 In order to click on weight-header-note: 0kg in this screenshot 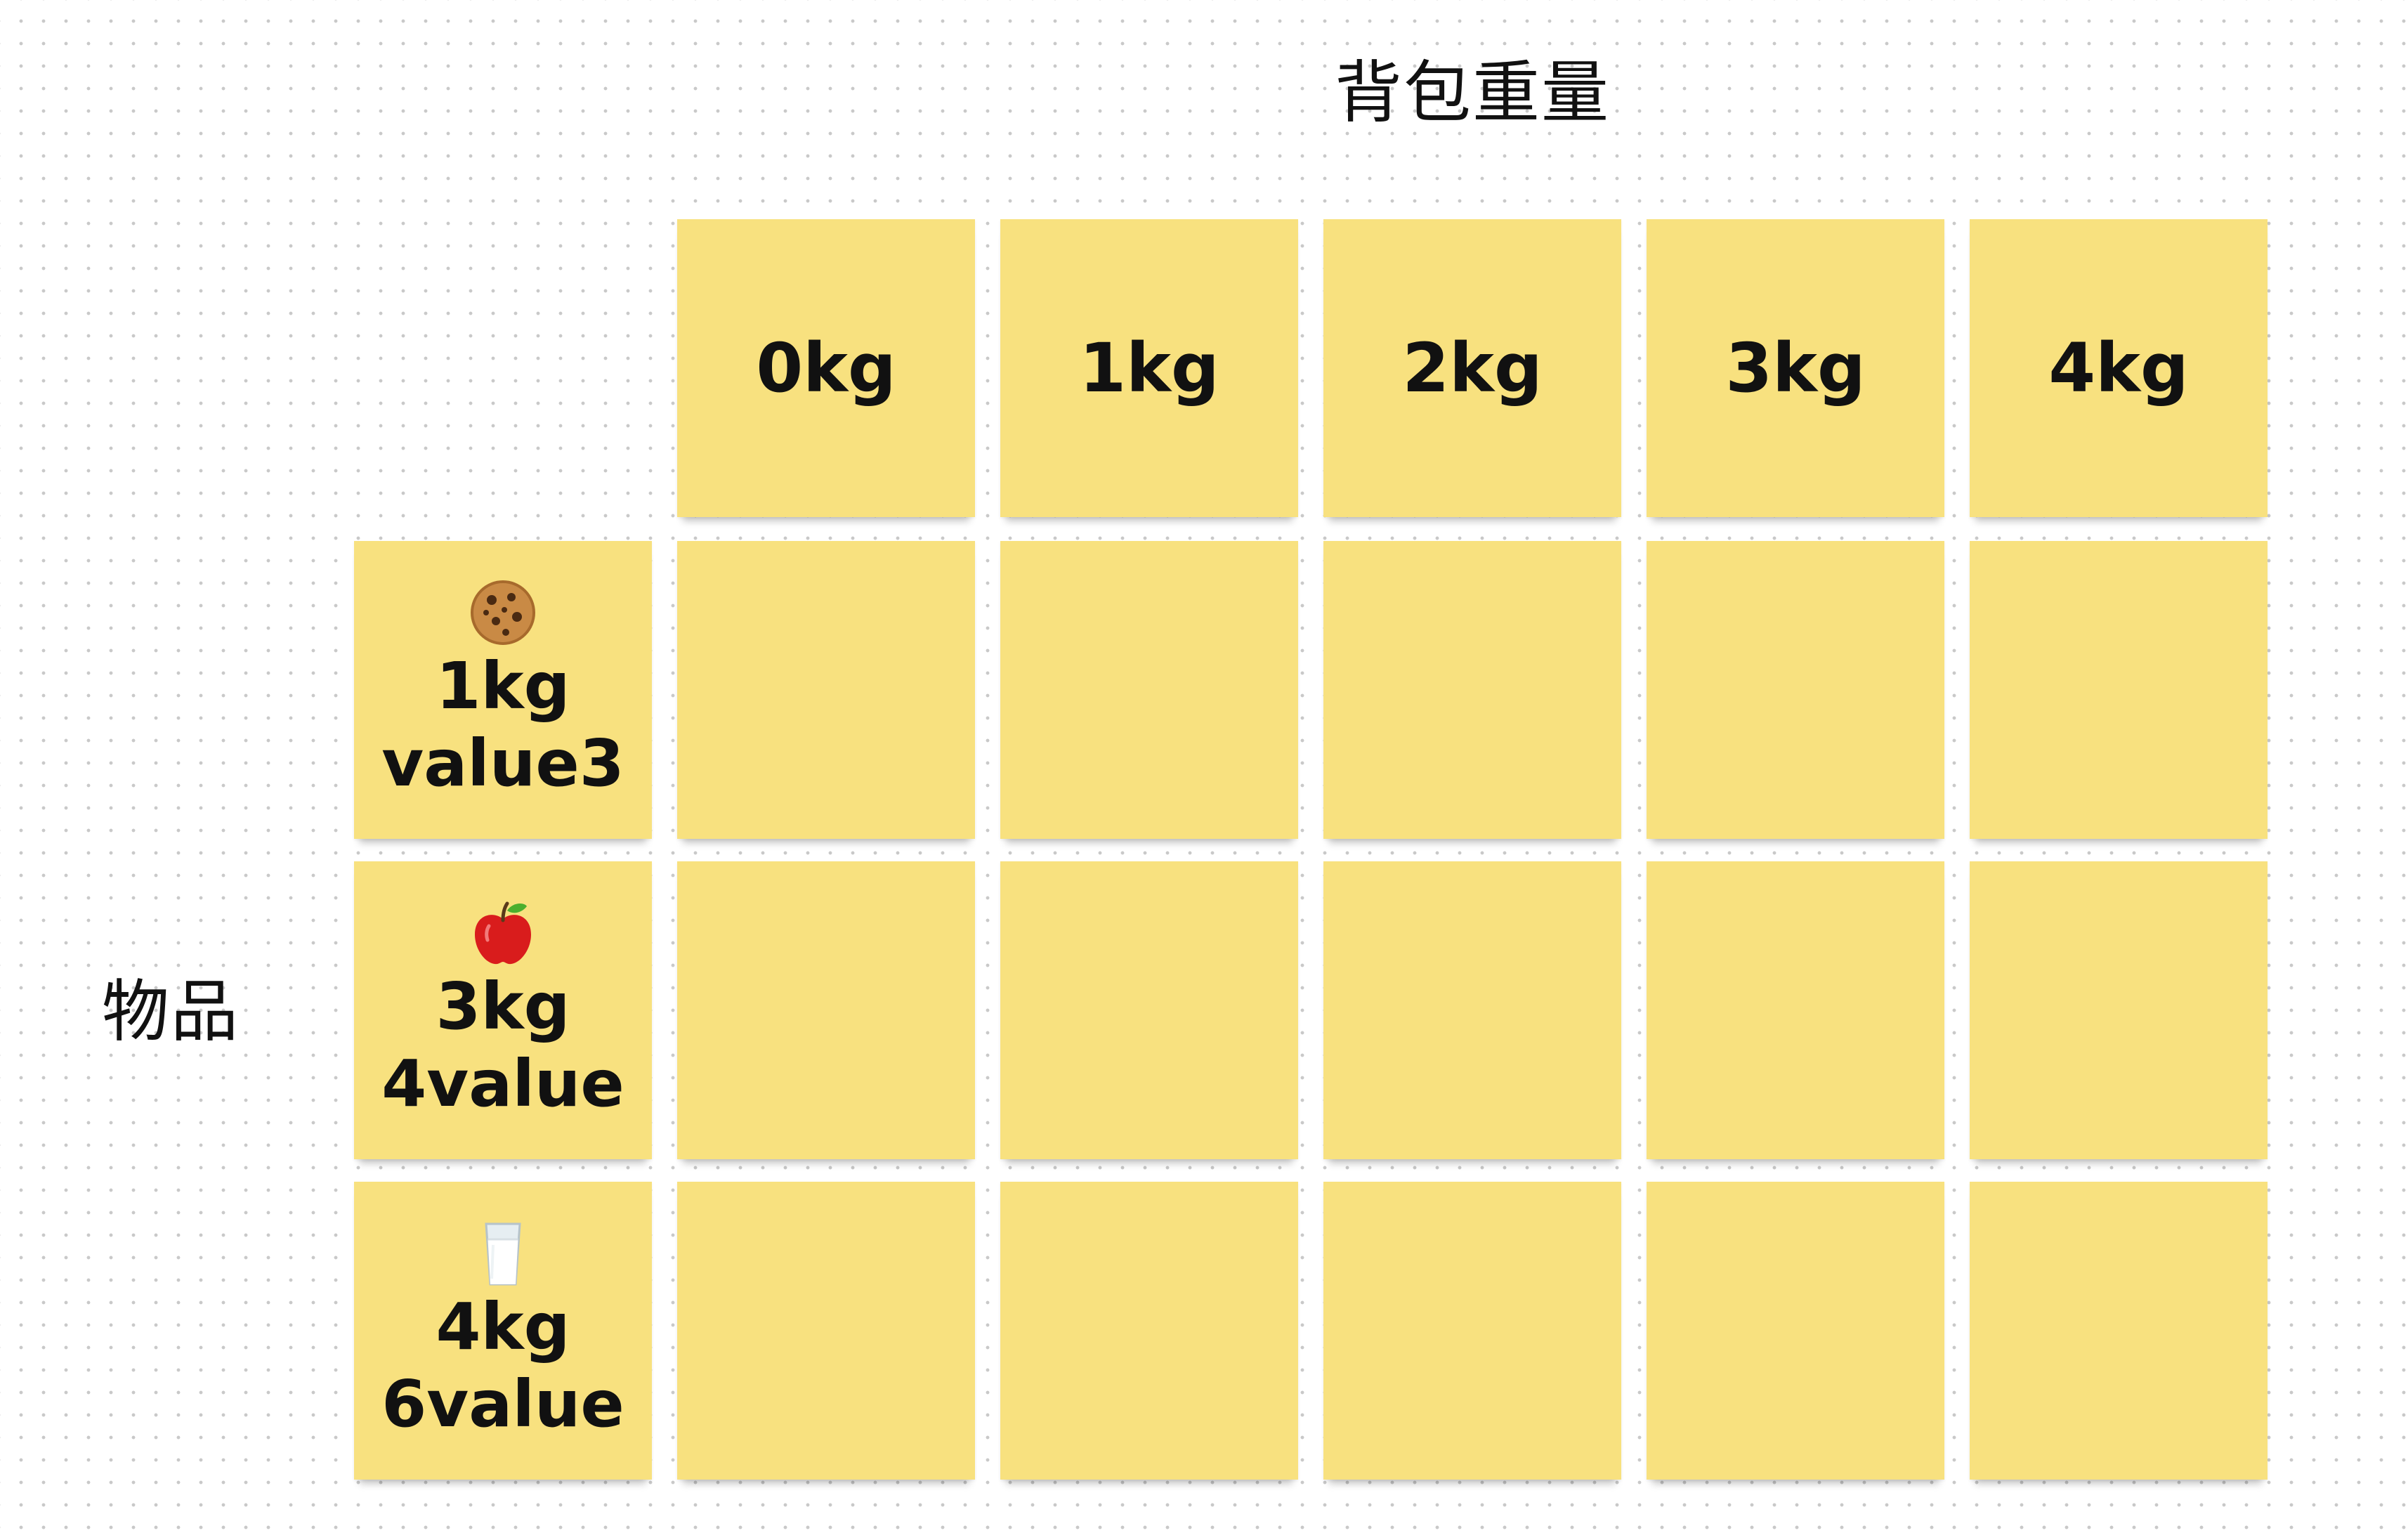, I will do `click(826, 368)`.